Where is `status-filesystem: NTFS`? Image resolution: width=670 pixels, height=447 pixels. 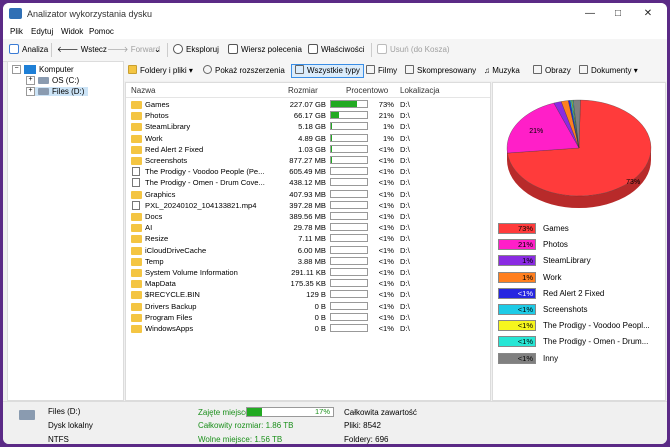
status-filesystem: NTFS is located at coordinates (58, 439).